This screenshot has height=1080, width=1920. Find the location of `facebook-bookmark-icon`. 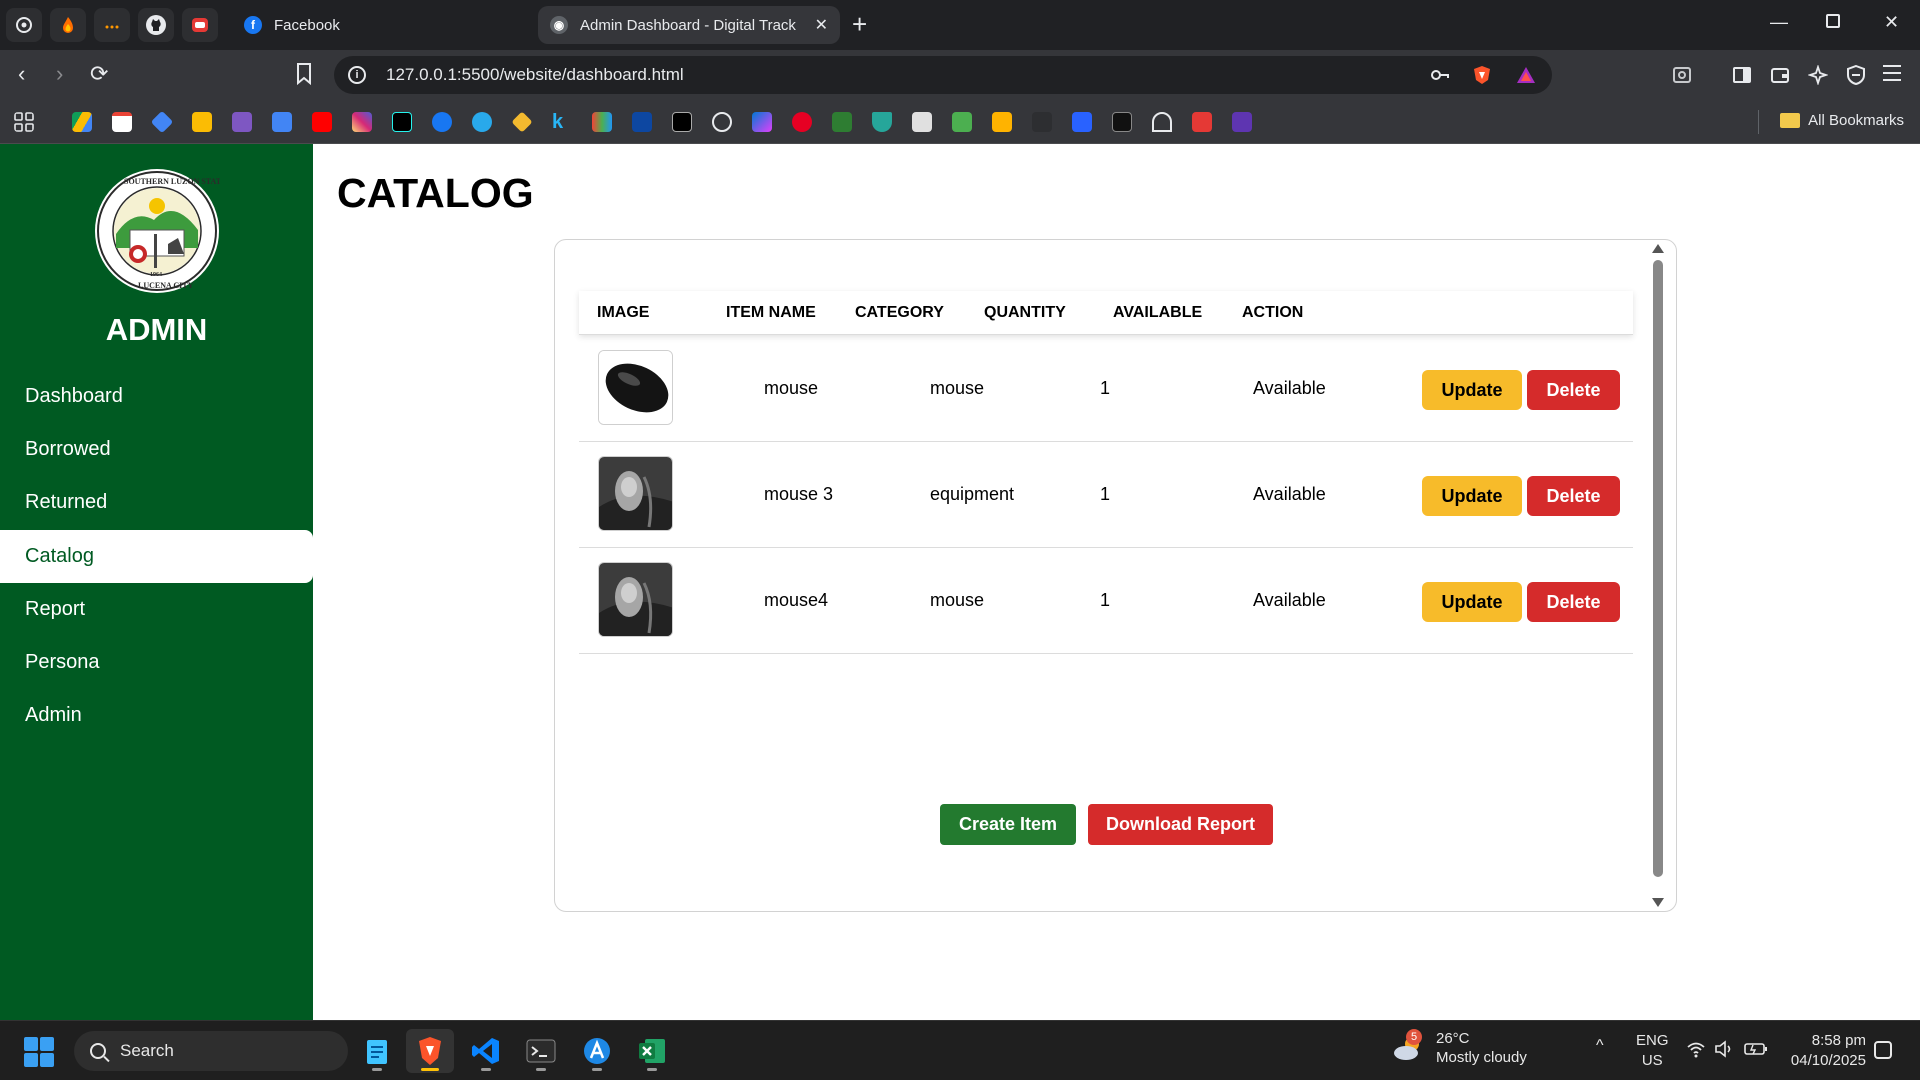

facebook-bookmark-icon is located at coordinates (442, 122).